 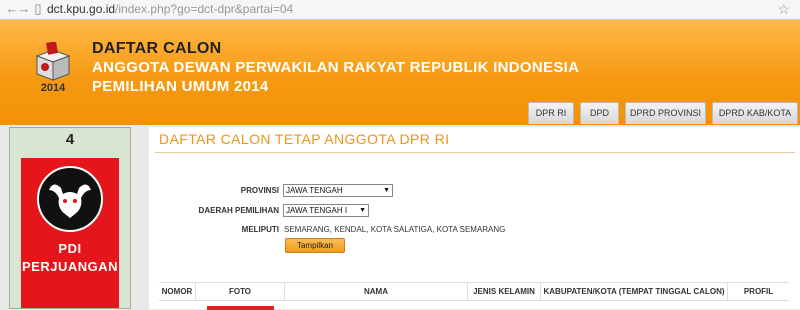 I want to click on party-sidebar: 4 PDI PERJUANGAN, so click(x=70, y=218).